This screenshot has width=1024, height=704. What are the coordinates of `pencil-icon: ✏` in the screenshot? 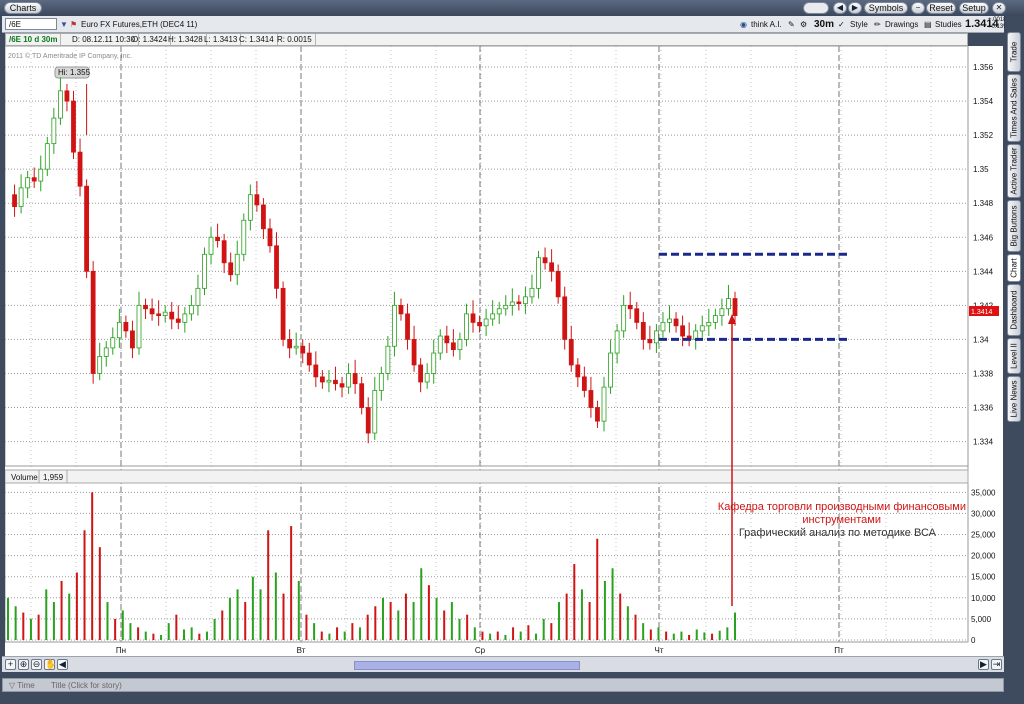 It's located at (877, 24).